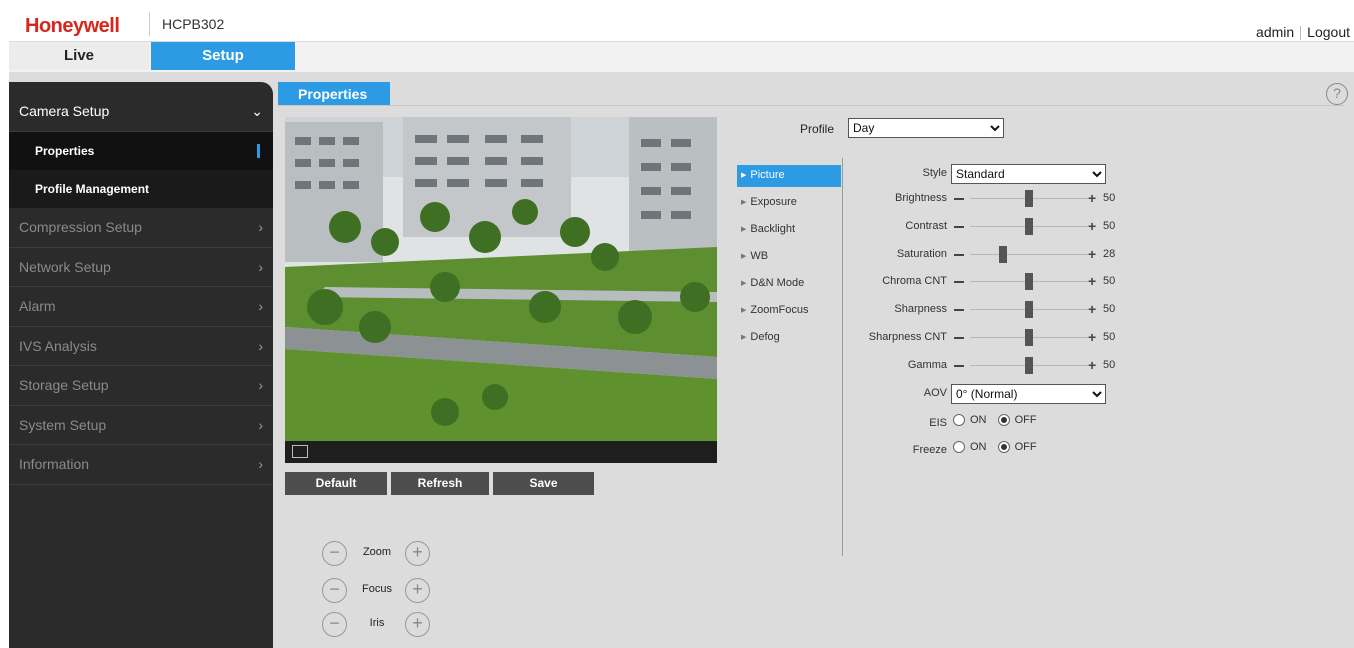 This screenshot has width=1354, height=648. I want to click on sidebar-item-compression-setup: Compression Setup ›, so click(141, 228).